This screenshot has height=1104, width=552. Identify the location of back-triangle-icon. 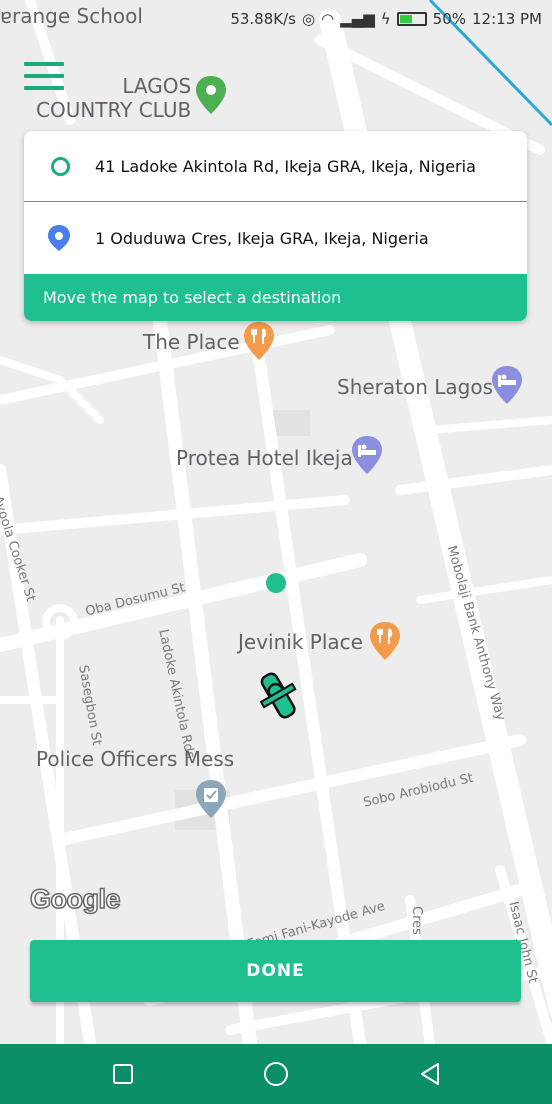
(430, 1074).